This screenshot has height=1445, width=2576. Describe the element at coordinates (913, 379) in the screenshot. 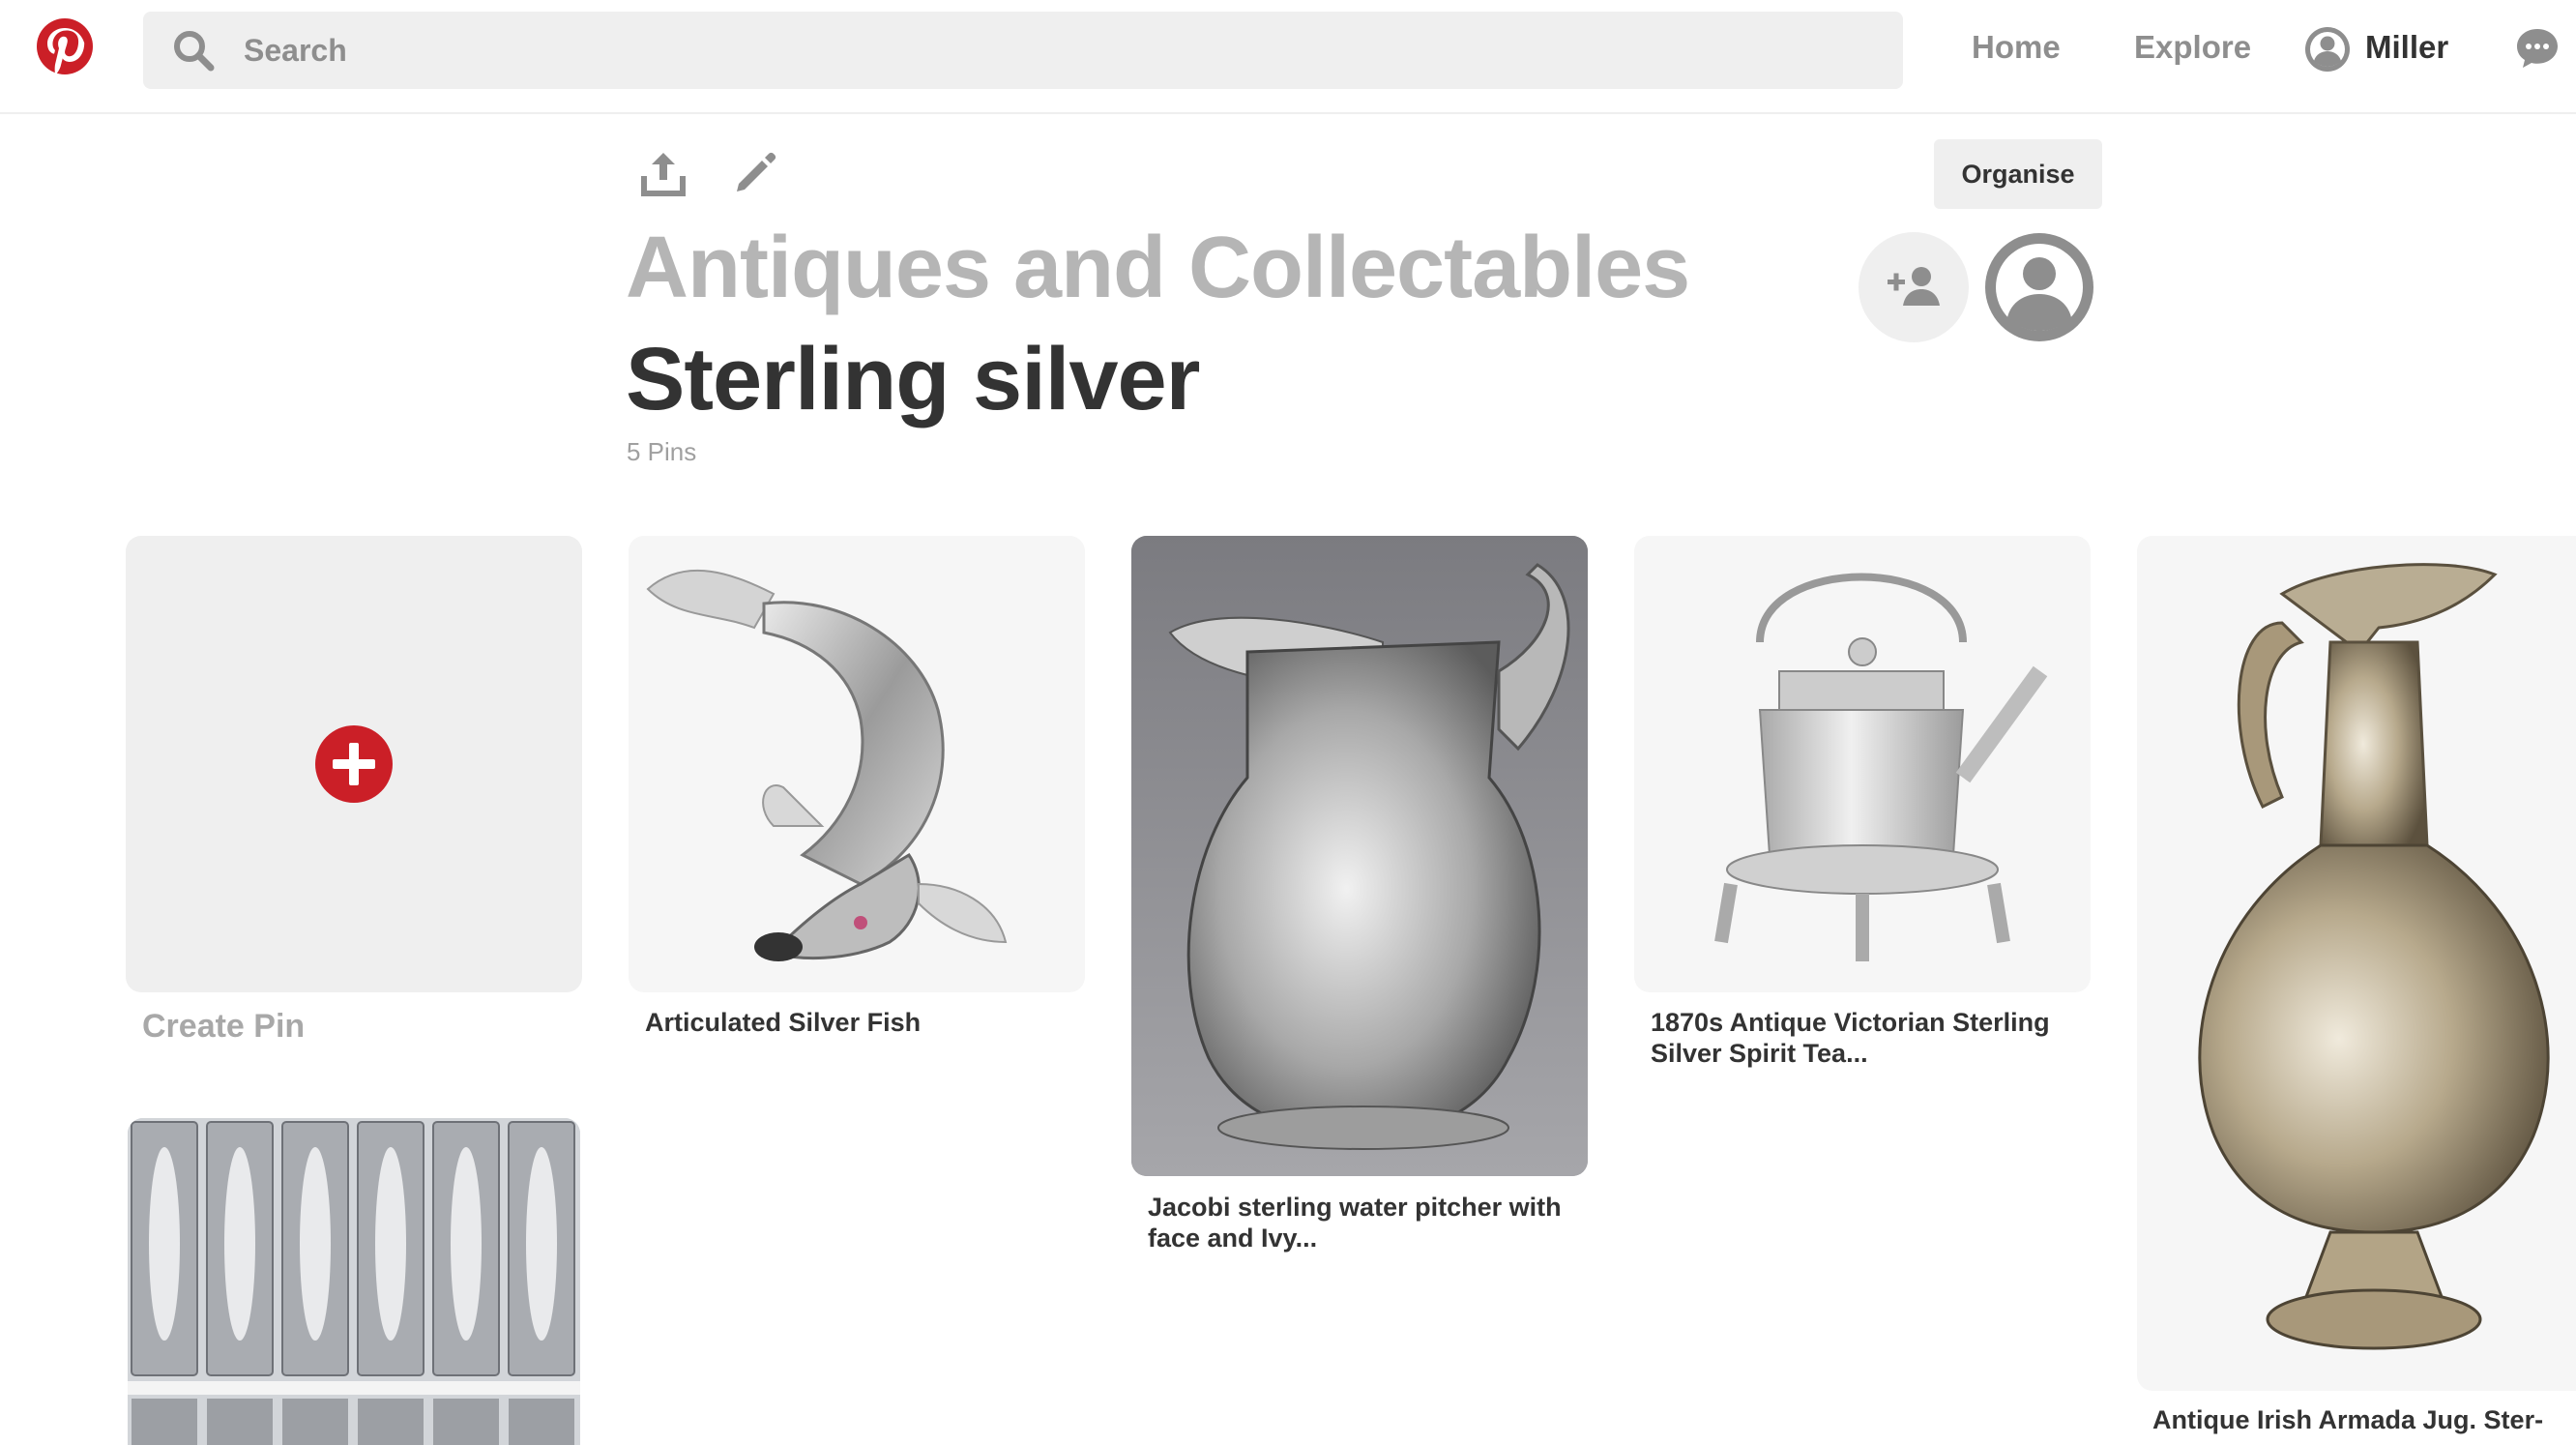

I see `board-title: Sterling silver` at that location.